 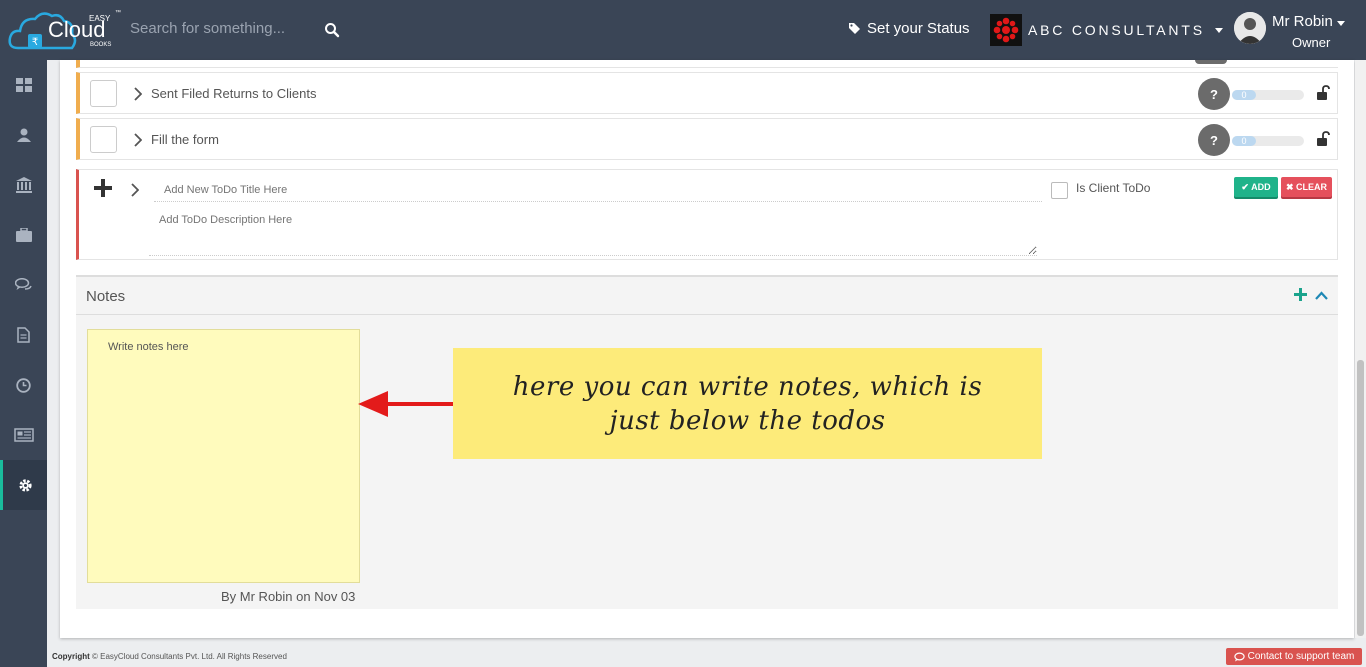 I want to click on user-name: Mr Robin, so click(x=1308, y=21).